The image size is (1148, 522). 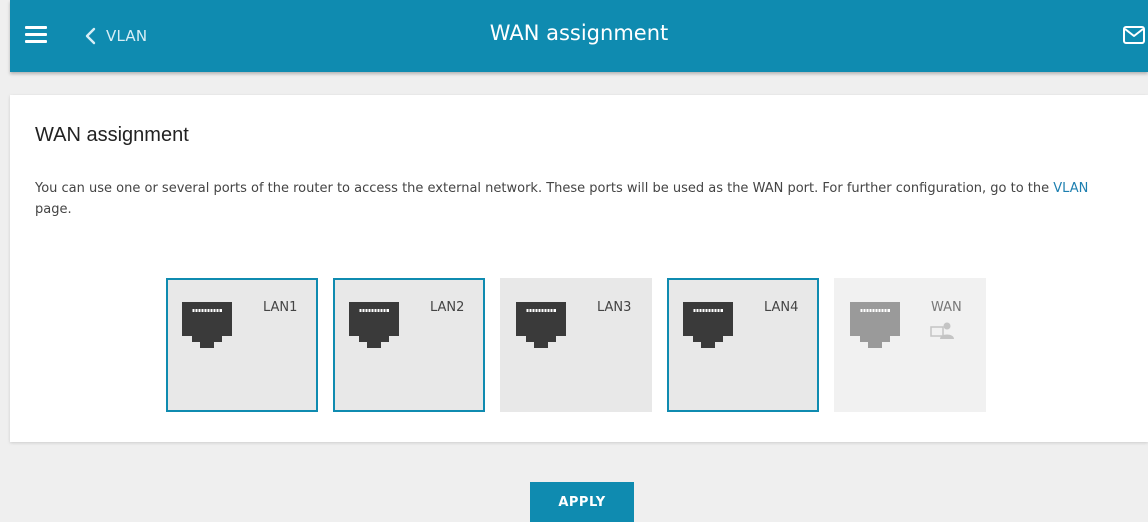 I want to click on port-label: LAN2, so click(x=447, y=307).